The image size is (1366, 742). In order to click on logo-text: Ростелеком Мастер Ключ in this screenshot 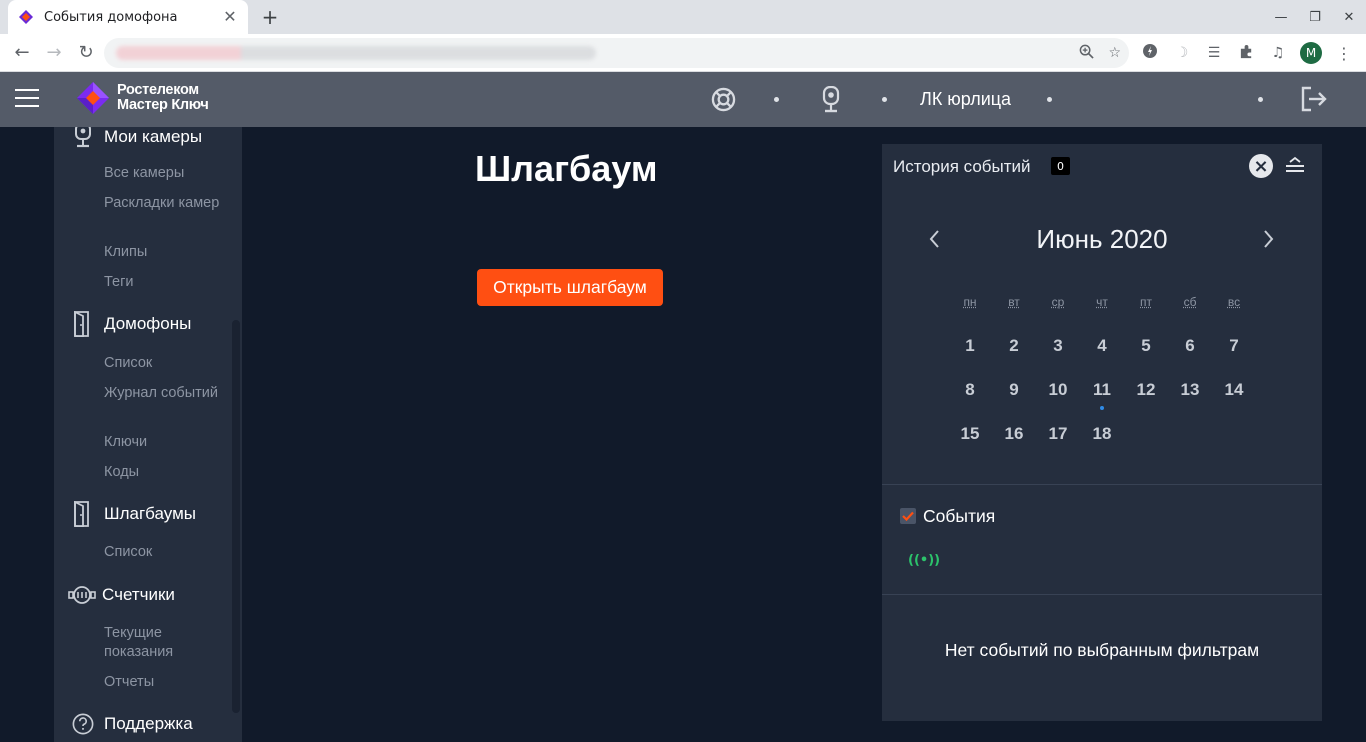, I will do `click(163, 97)`.